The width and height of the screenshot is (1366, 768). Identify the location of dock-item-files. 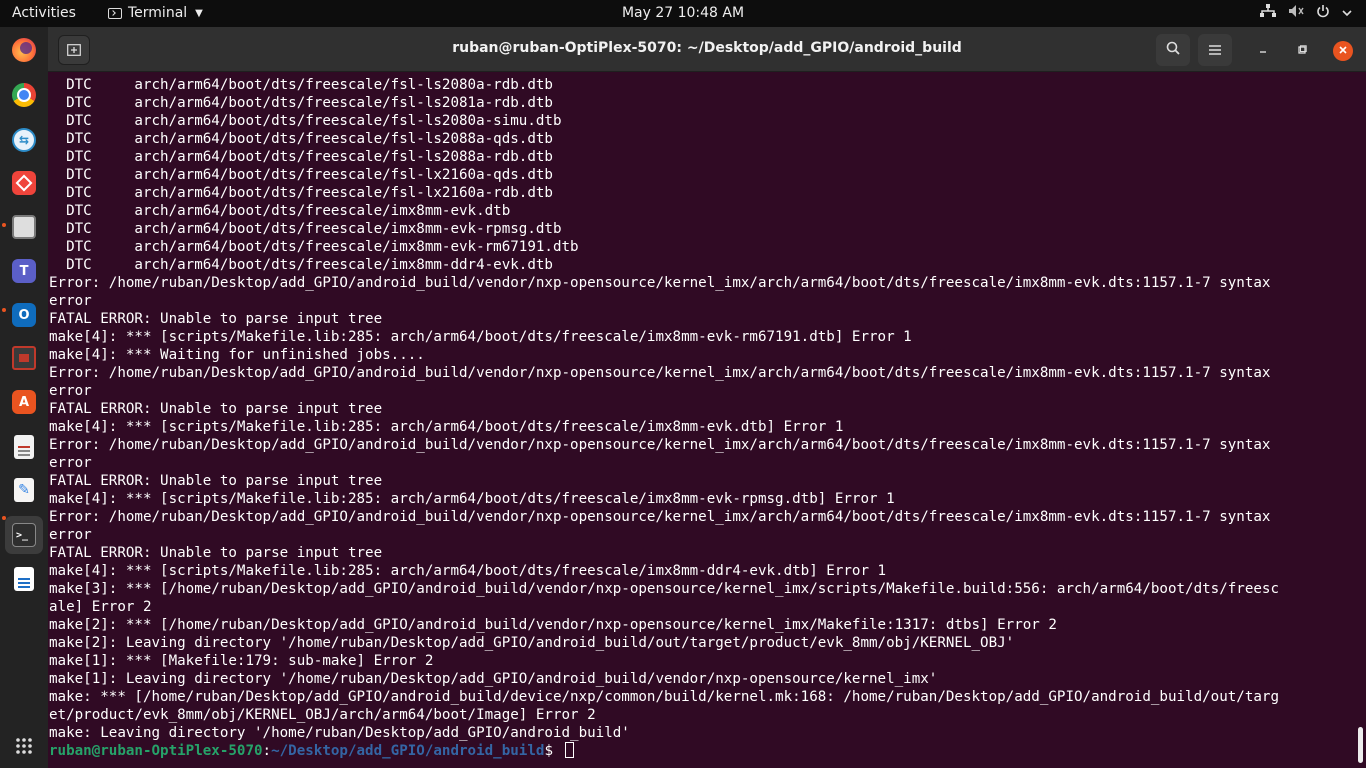
(24, 227).